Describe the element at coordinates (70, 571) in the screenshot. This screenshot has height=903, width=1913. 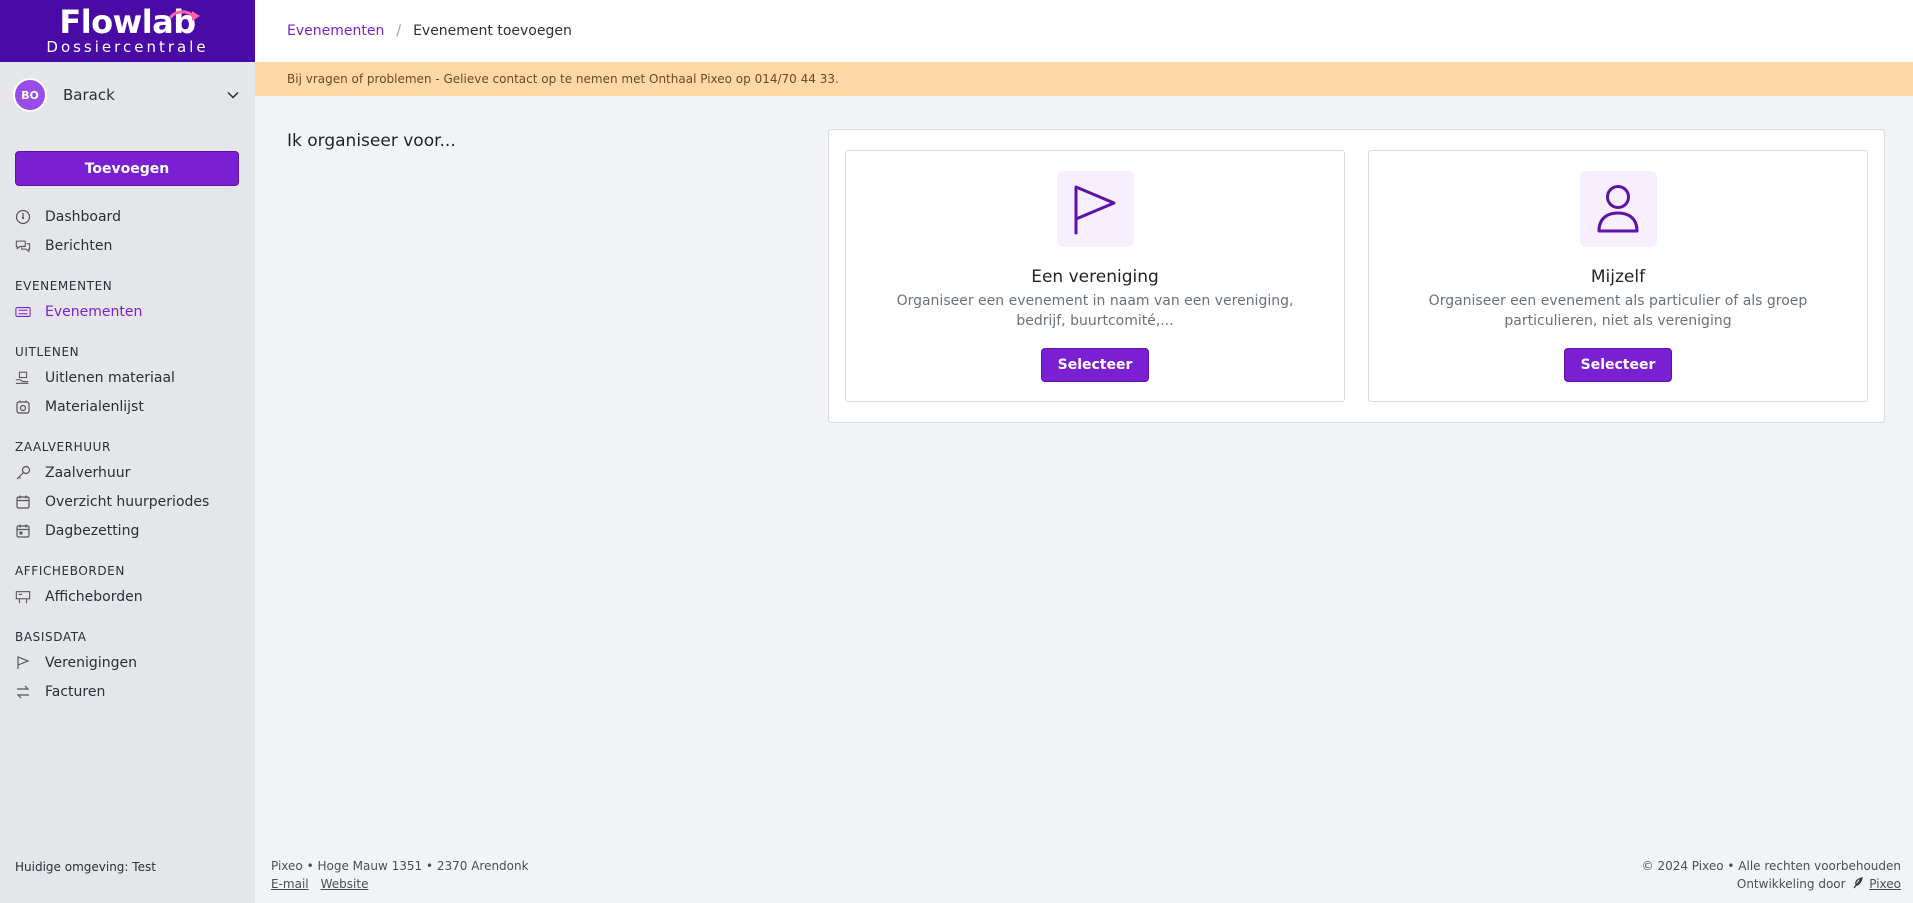
I see `section-title-afficheborden: AFFICHEBORDEN` at that location.